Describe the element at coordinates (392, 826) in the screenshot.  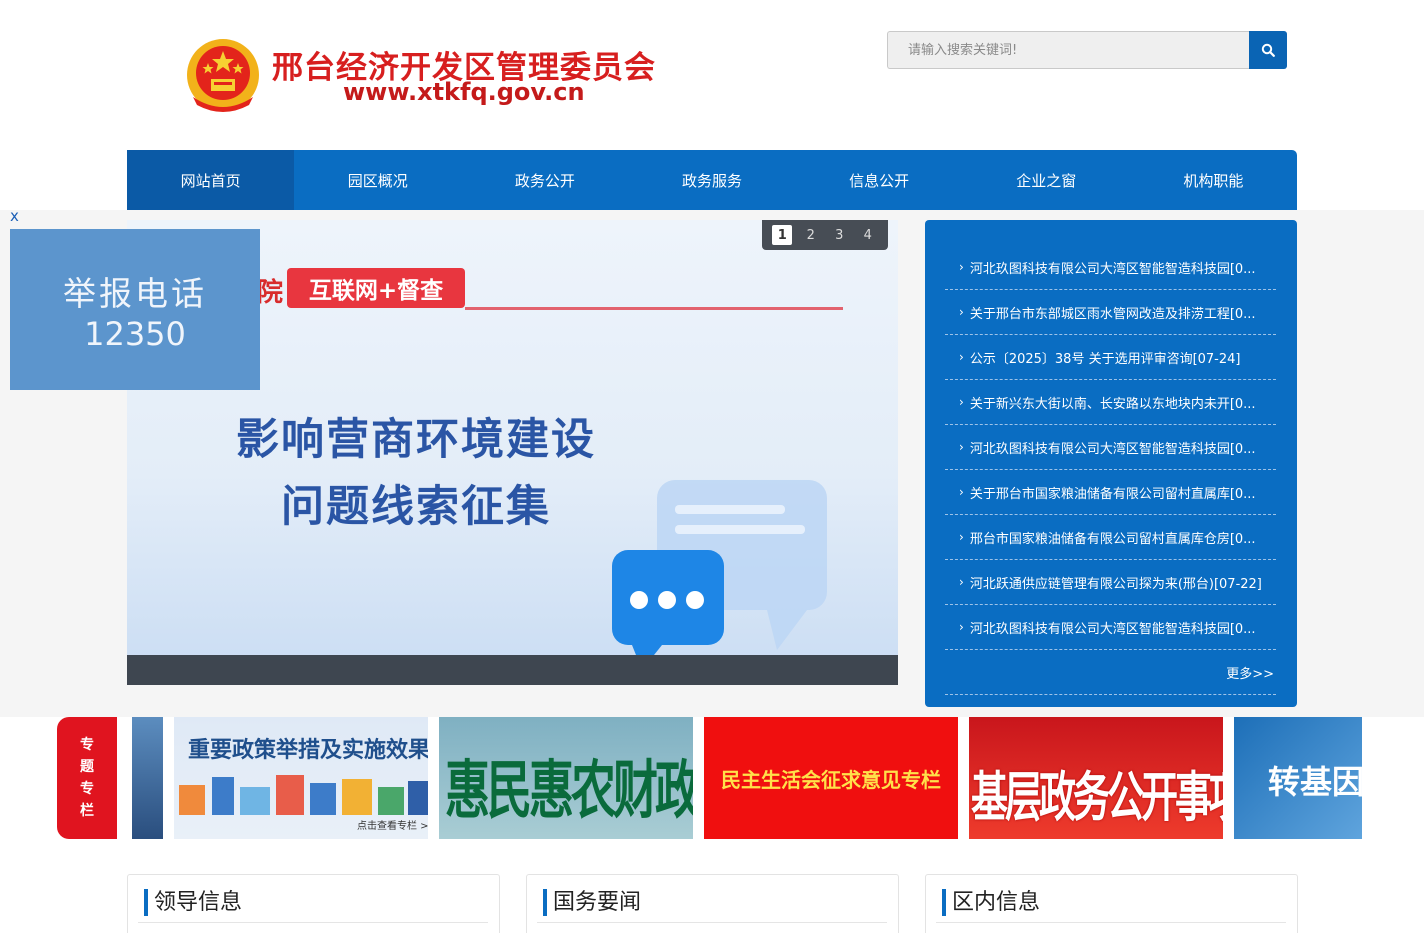
I see `topic-banner-subtitle: 点击查看专栏 >>` at that location.